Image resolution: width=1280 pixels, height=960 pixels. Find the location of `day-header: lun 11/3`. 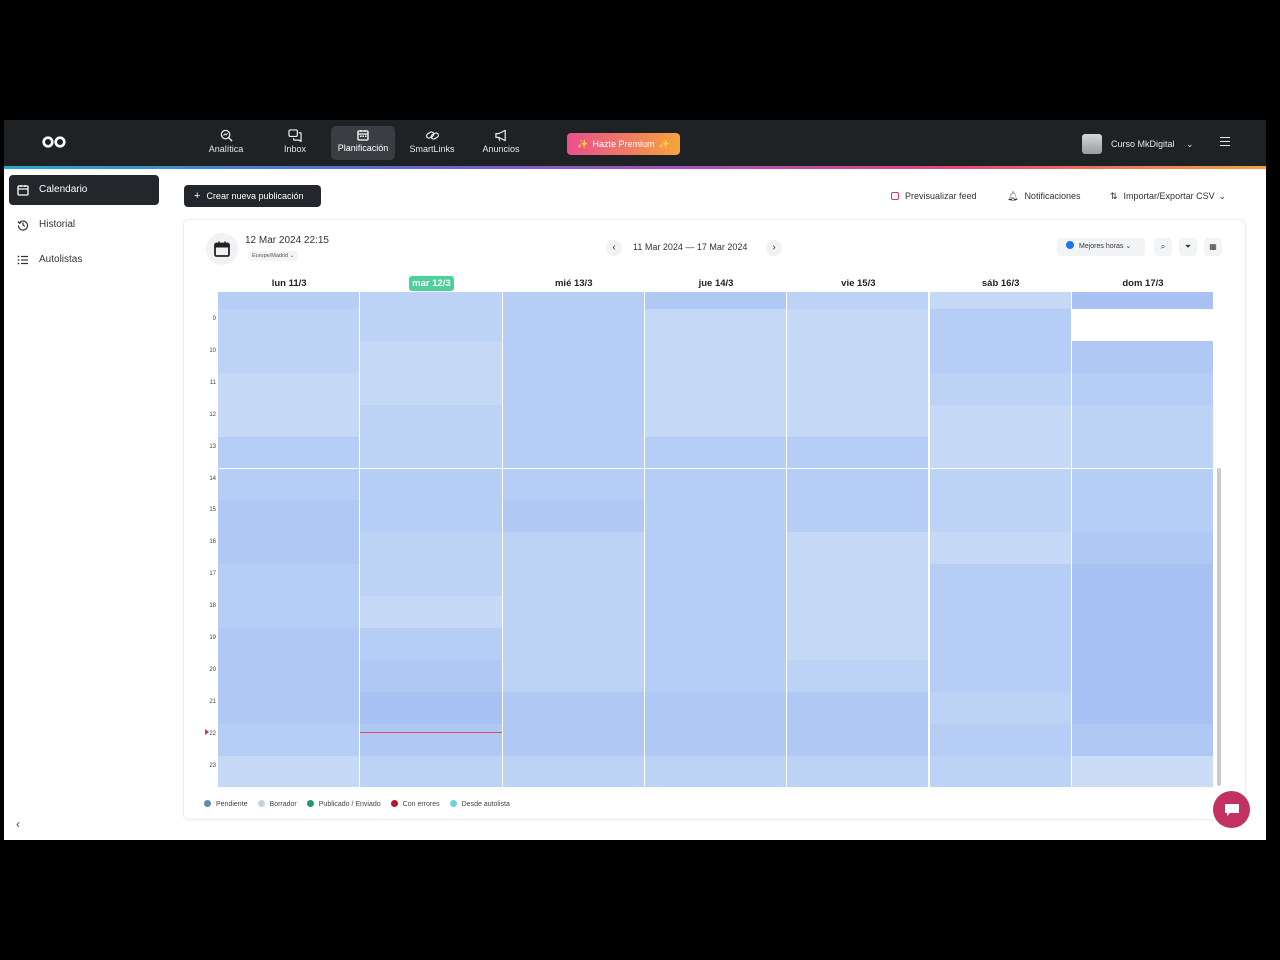

day-header: lun 11/3 is located at coordinates (289, 284).